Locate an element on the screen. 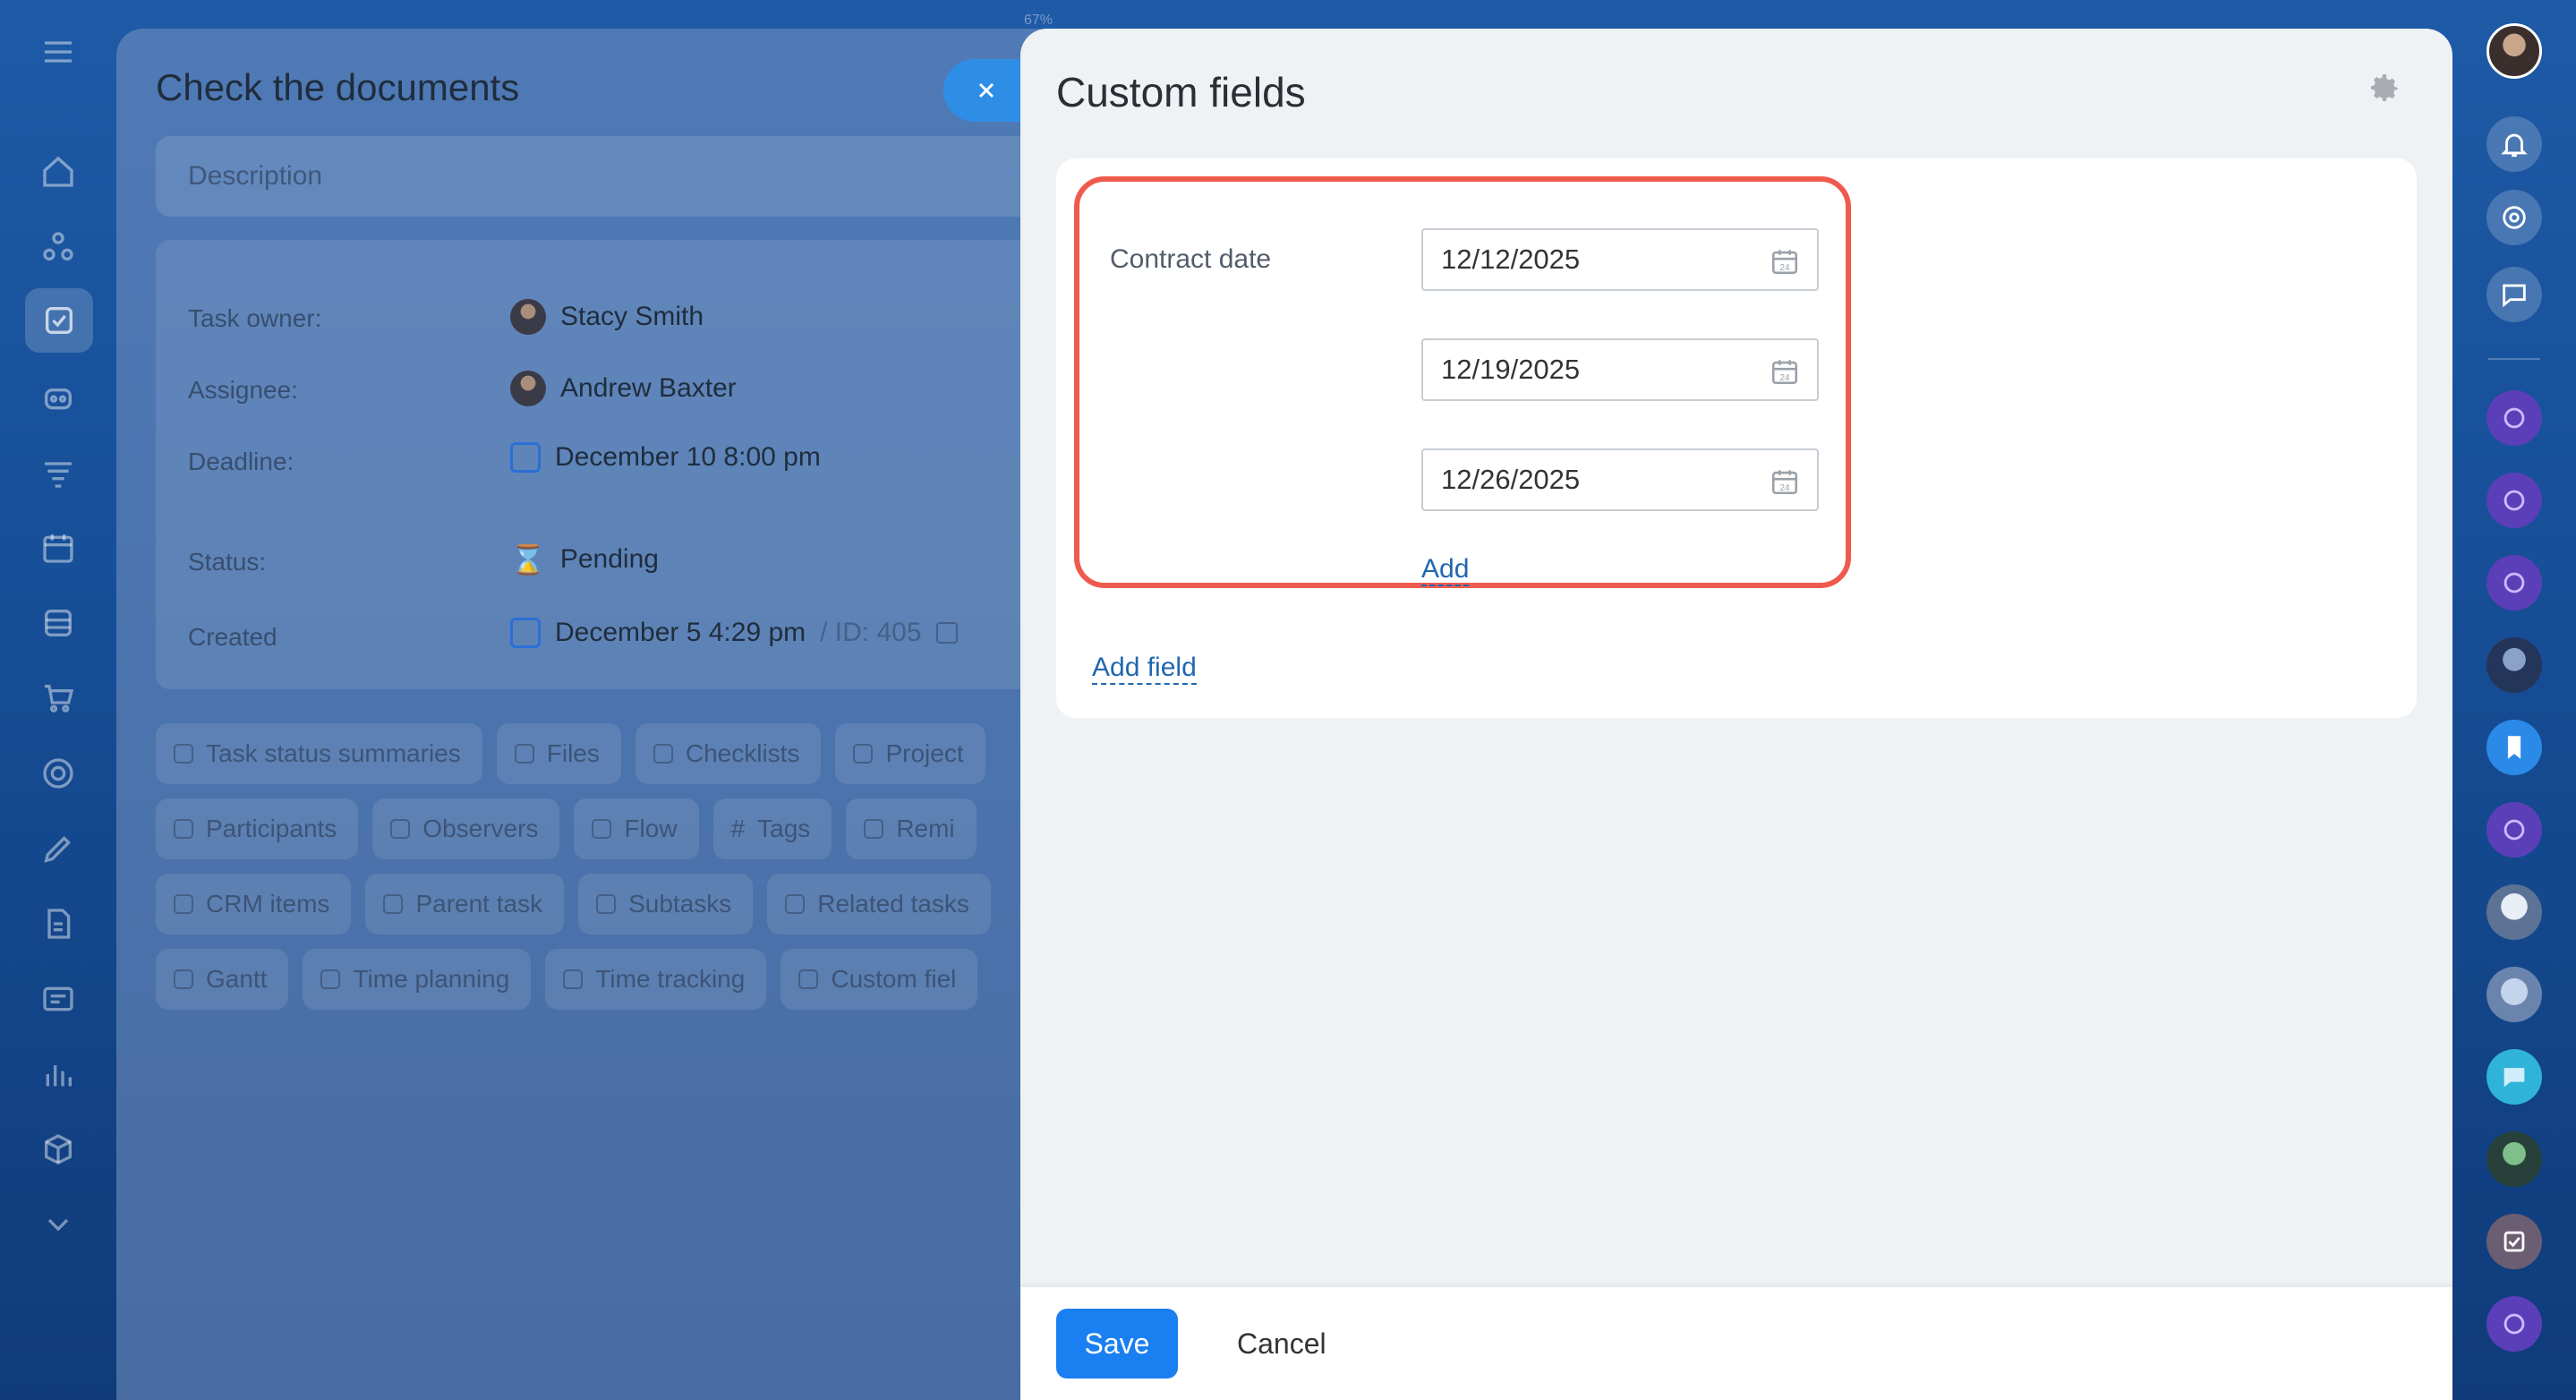 The height and width of the screenshot is (1400, 2576). menu-icon is located at coordinates (58, 52).